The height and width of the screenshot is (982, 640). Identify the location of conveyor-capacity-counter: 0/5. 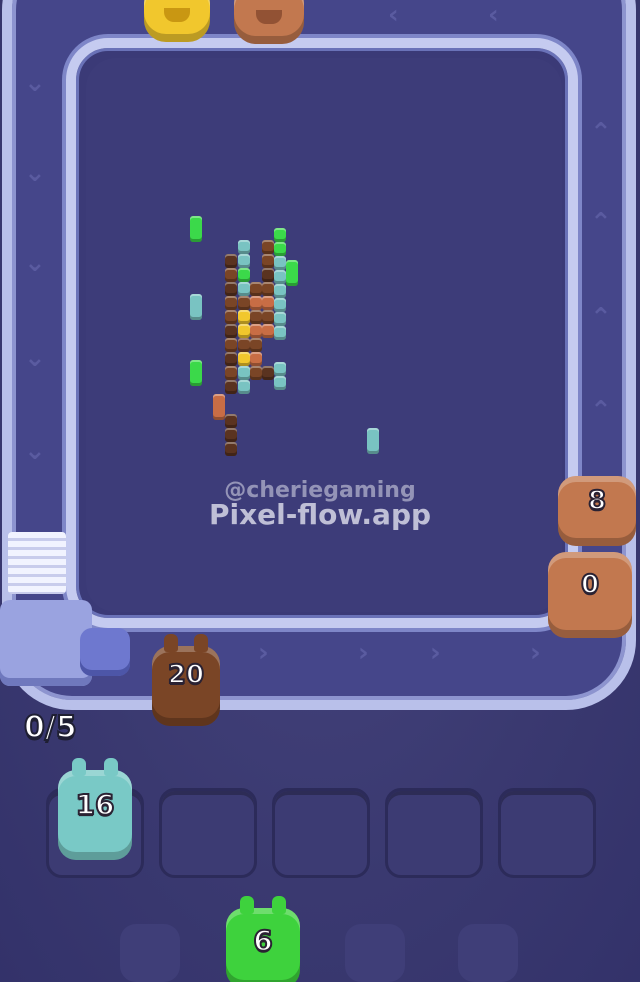
(50, 727).